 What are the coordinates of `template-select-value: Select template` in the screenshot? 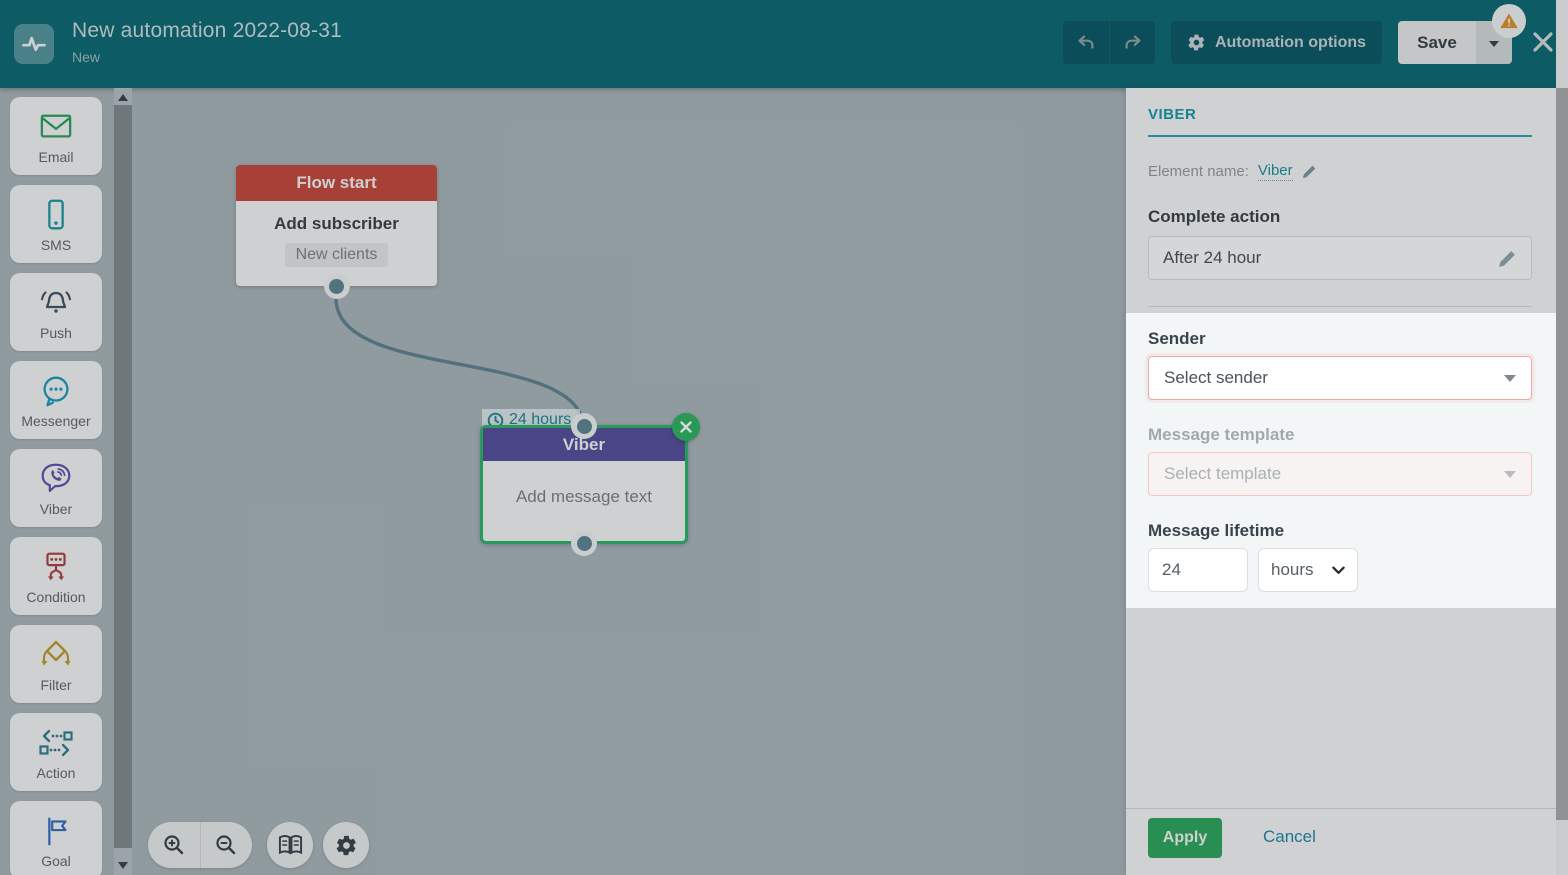 It's located at (1223, 473).